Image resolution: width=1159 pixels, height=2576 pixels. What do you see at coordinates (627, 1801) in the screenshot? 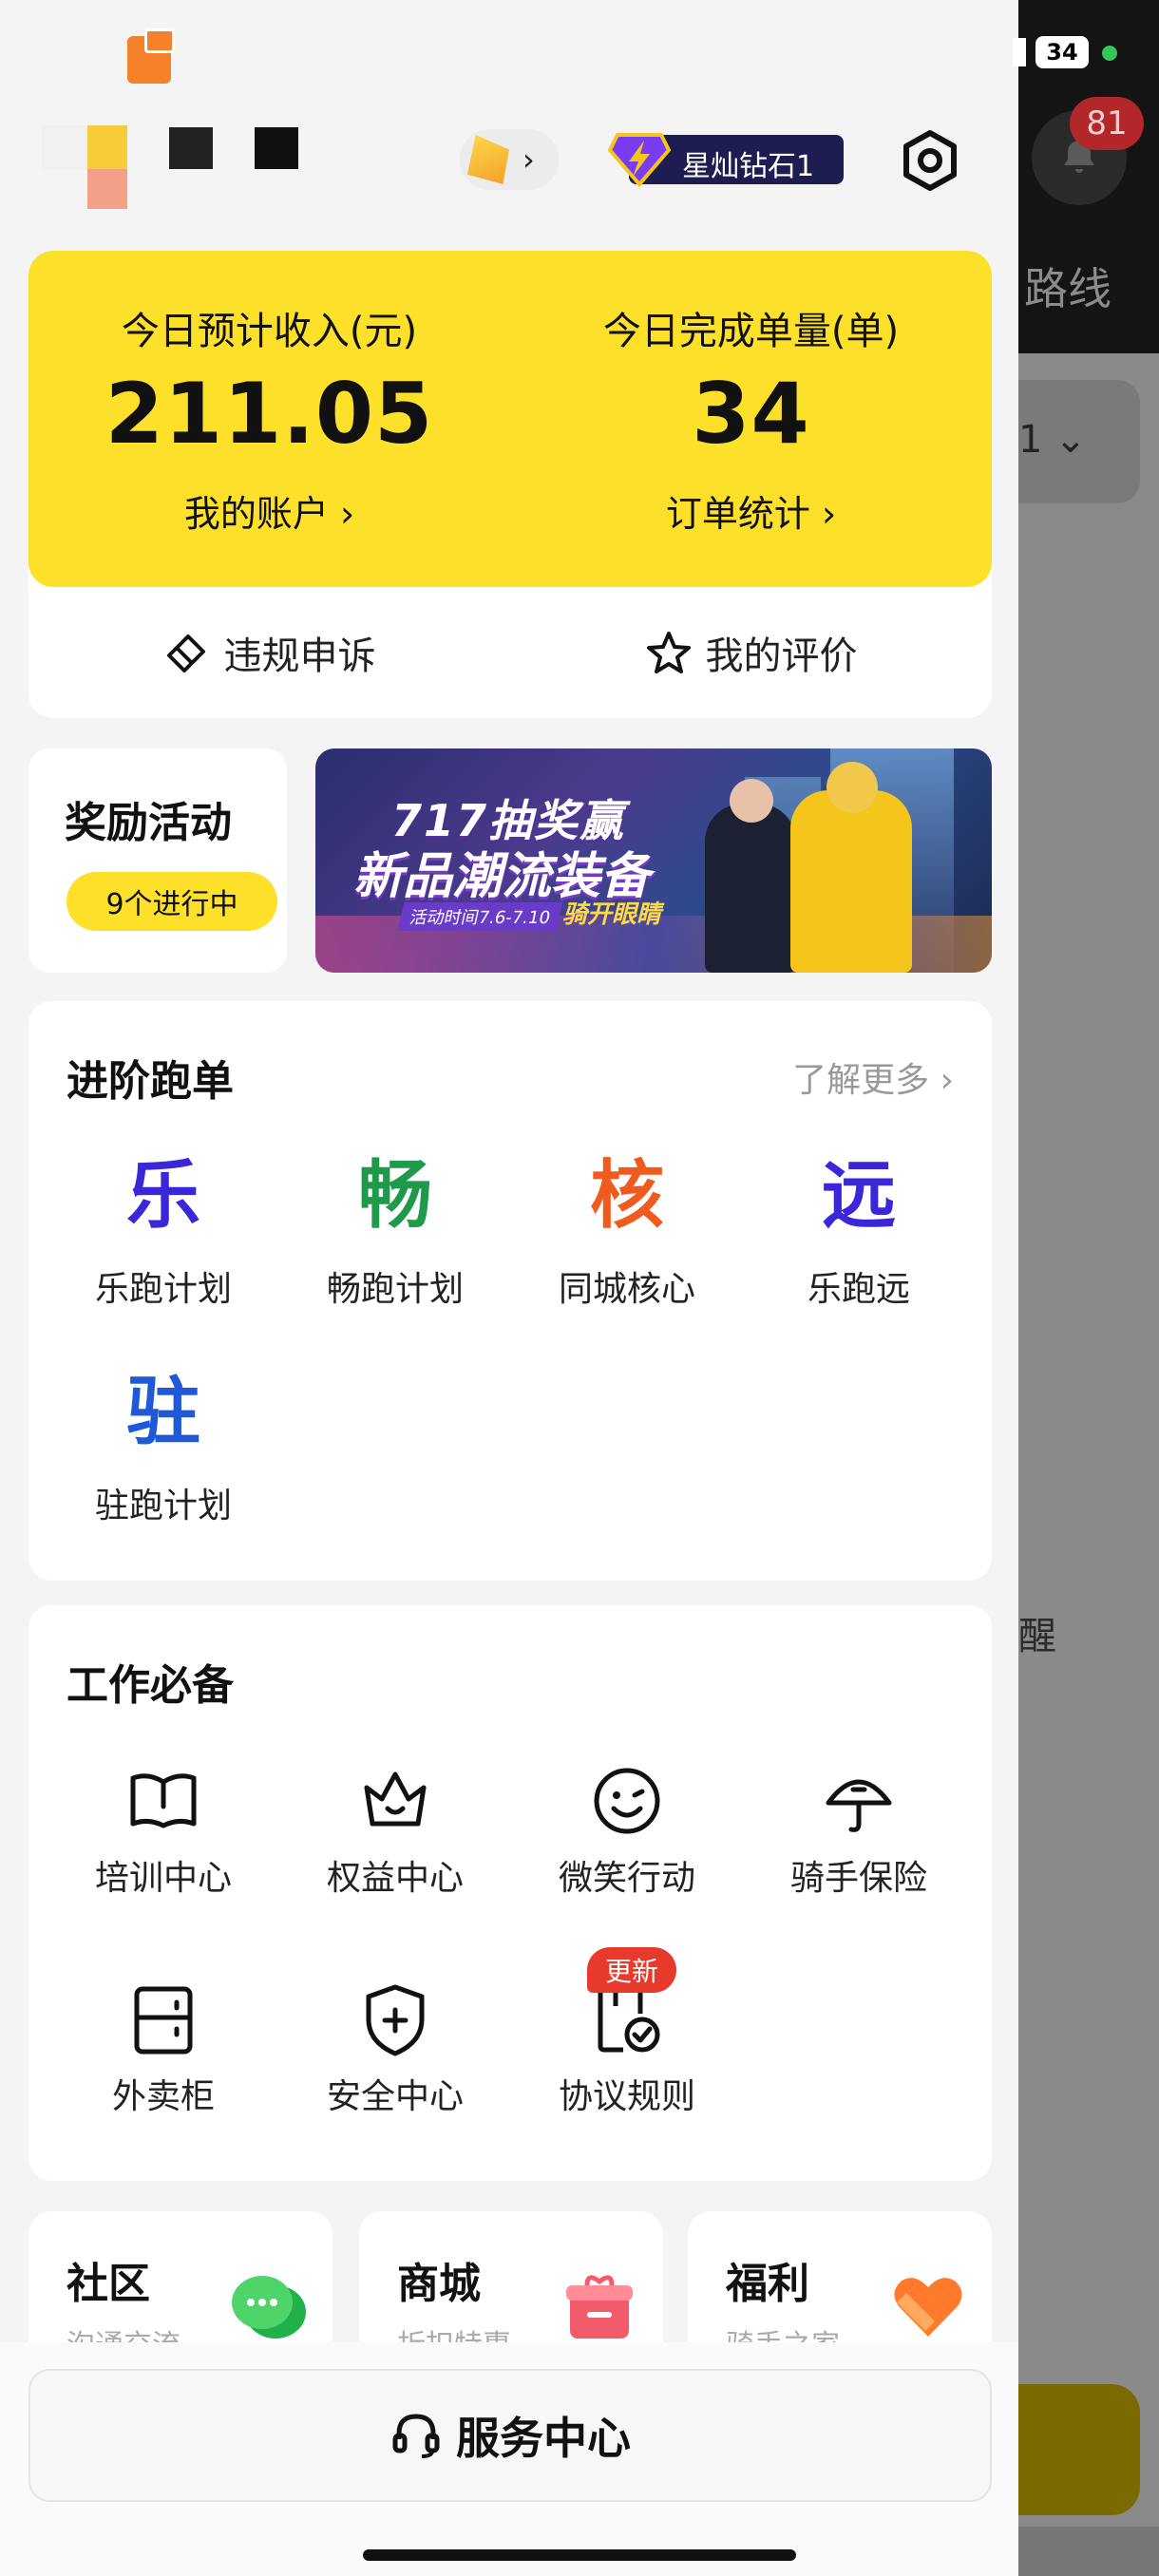
I see `smile-icon` at bounding box center [627, 1801].